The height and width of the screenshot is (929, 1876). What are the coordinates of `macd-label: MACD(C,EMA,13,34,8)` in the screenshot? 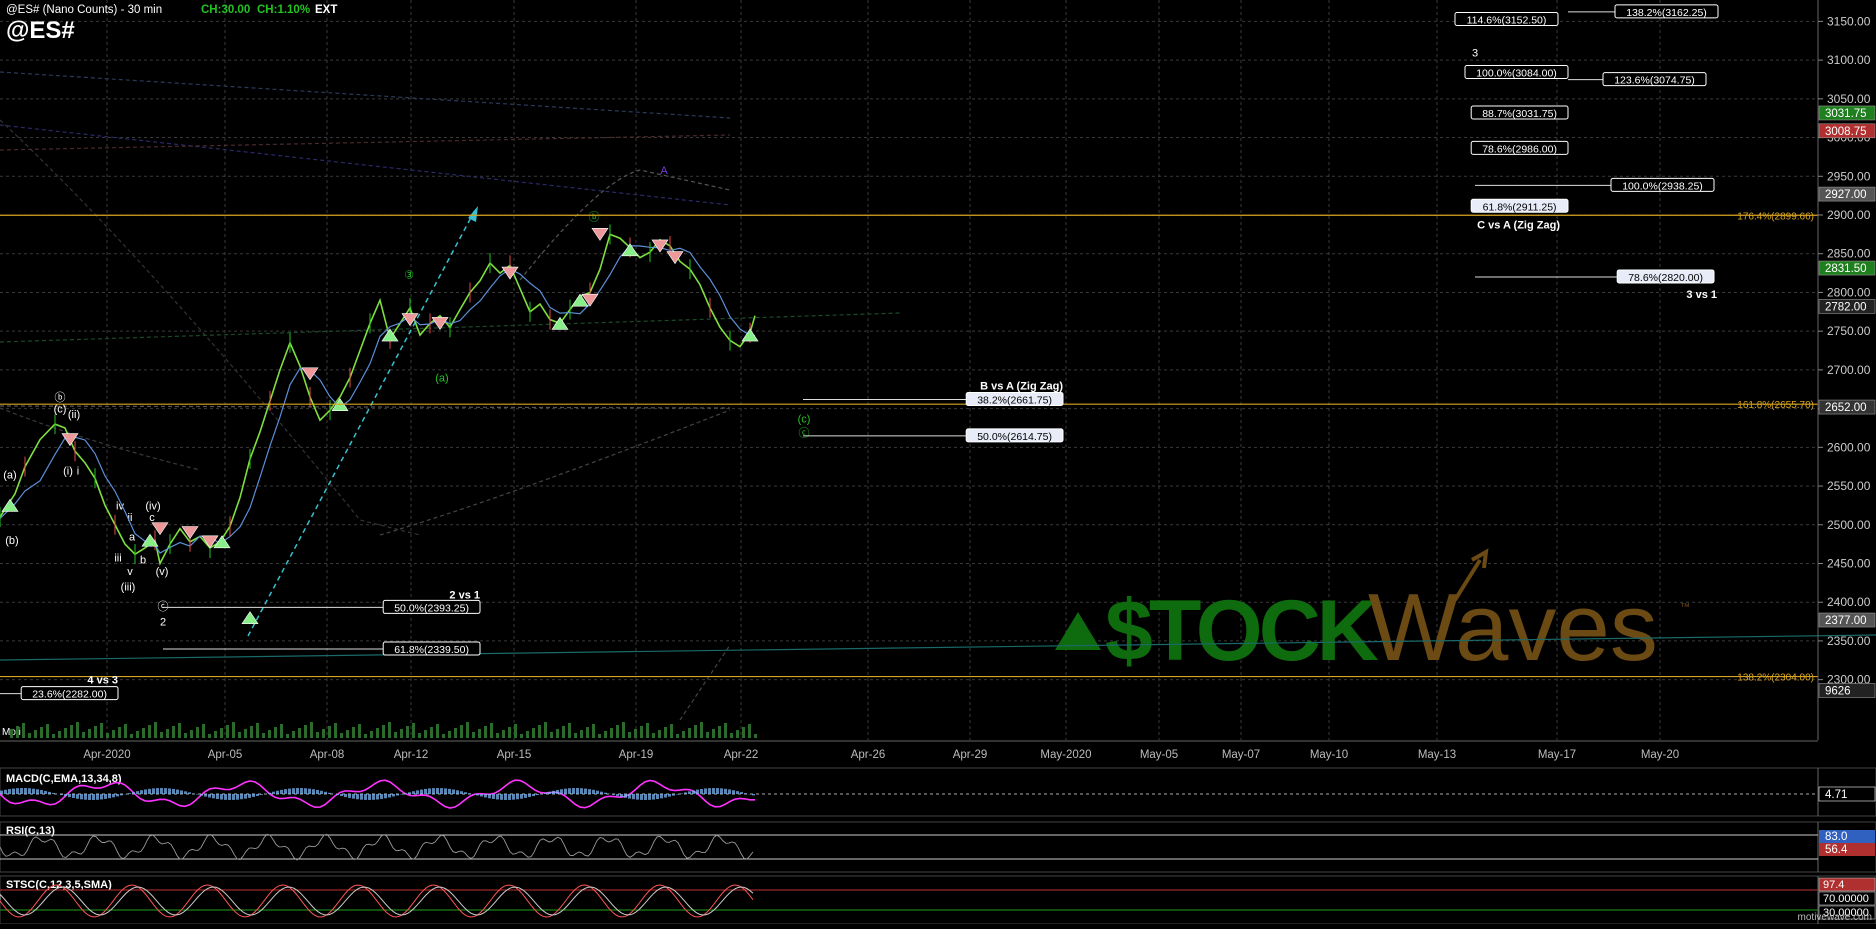 It's located at (64, 779).